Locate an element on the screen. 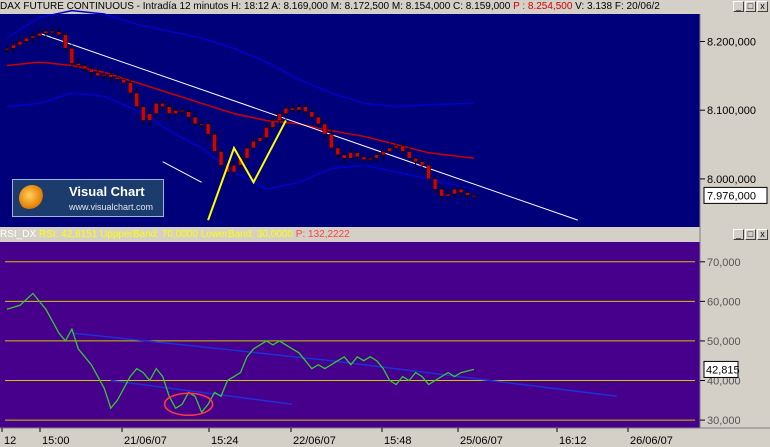  x-tick-label: 12 is located at coordinates (10, 441).